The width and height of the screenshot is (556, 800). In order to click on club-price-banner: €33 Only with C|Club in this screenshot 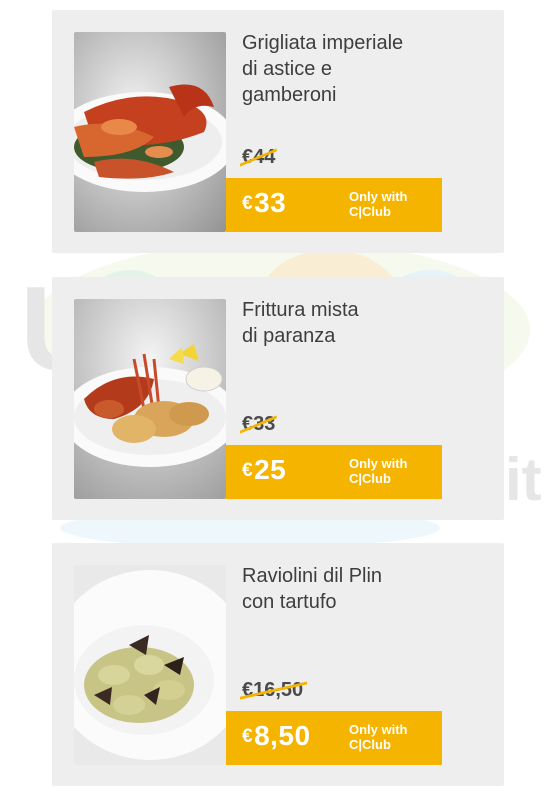, I will do `click(334, 205)`.